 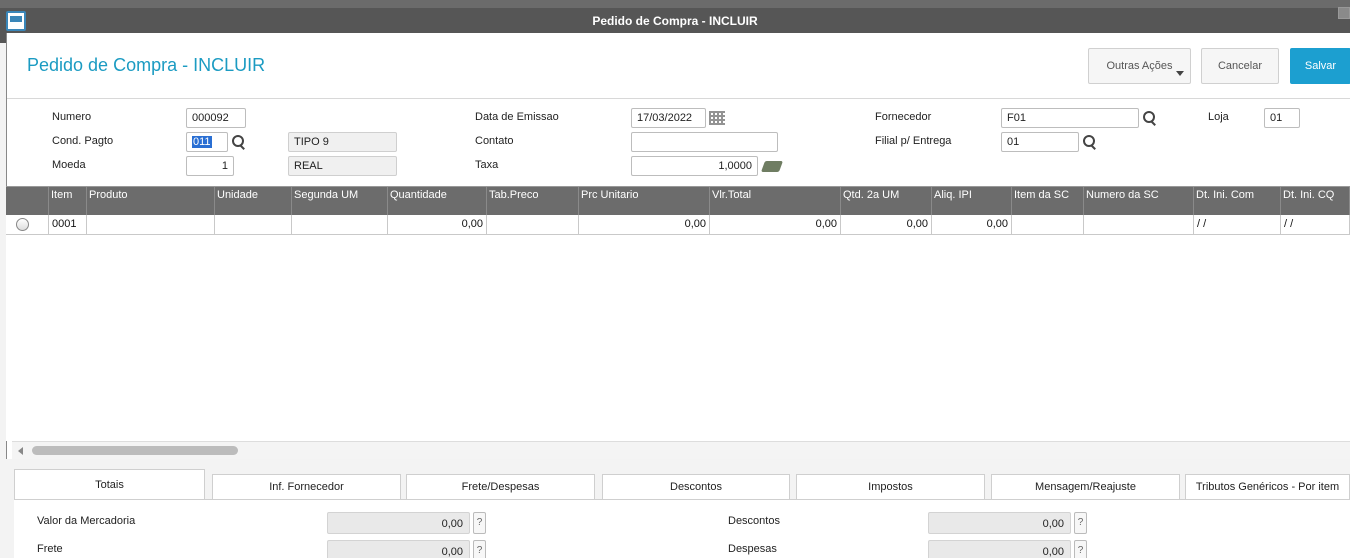 I want to click on tab-impostos: Impostos, so click(x=890, y=487).